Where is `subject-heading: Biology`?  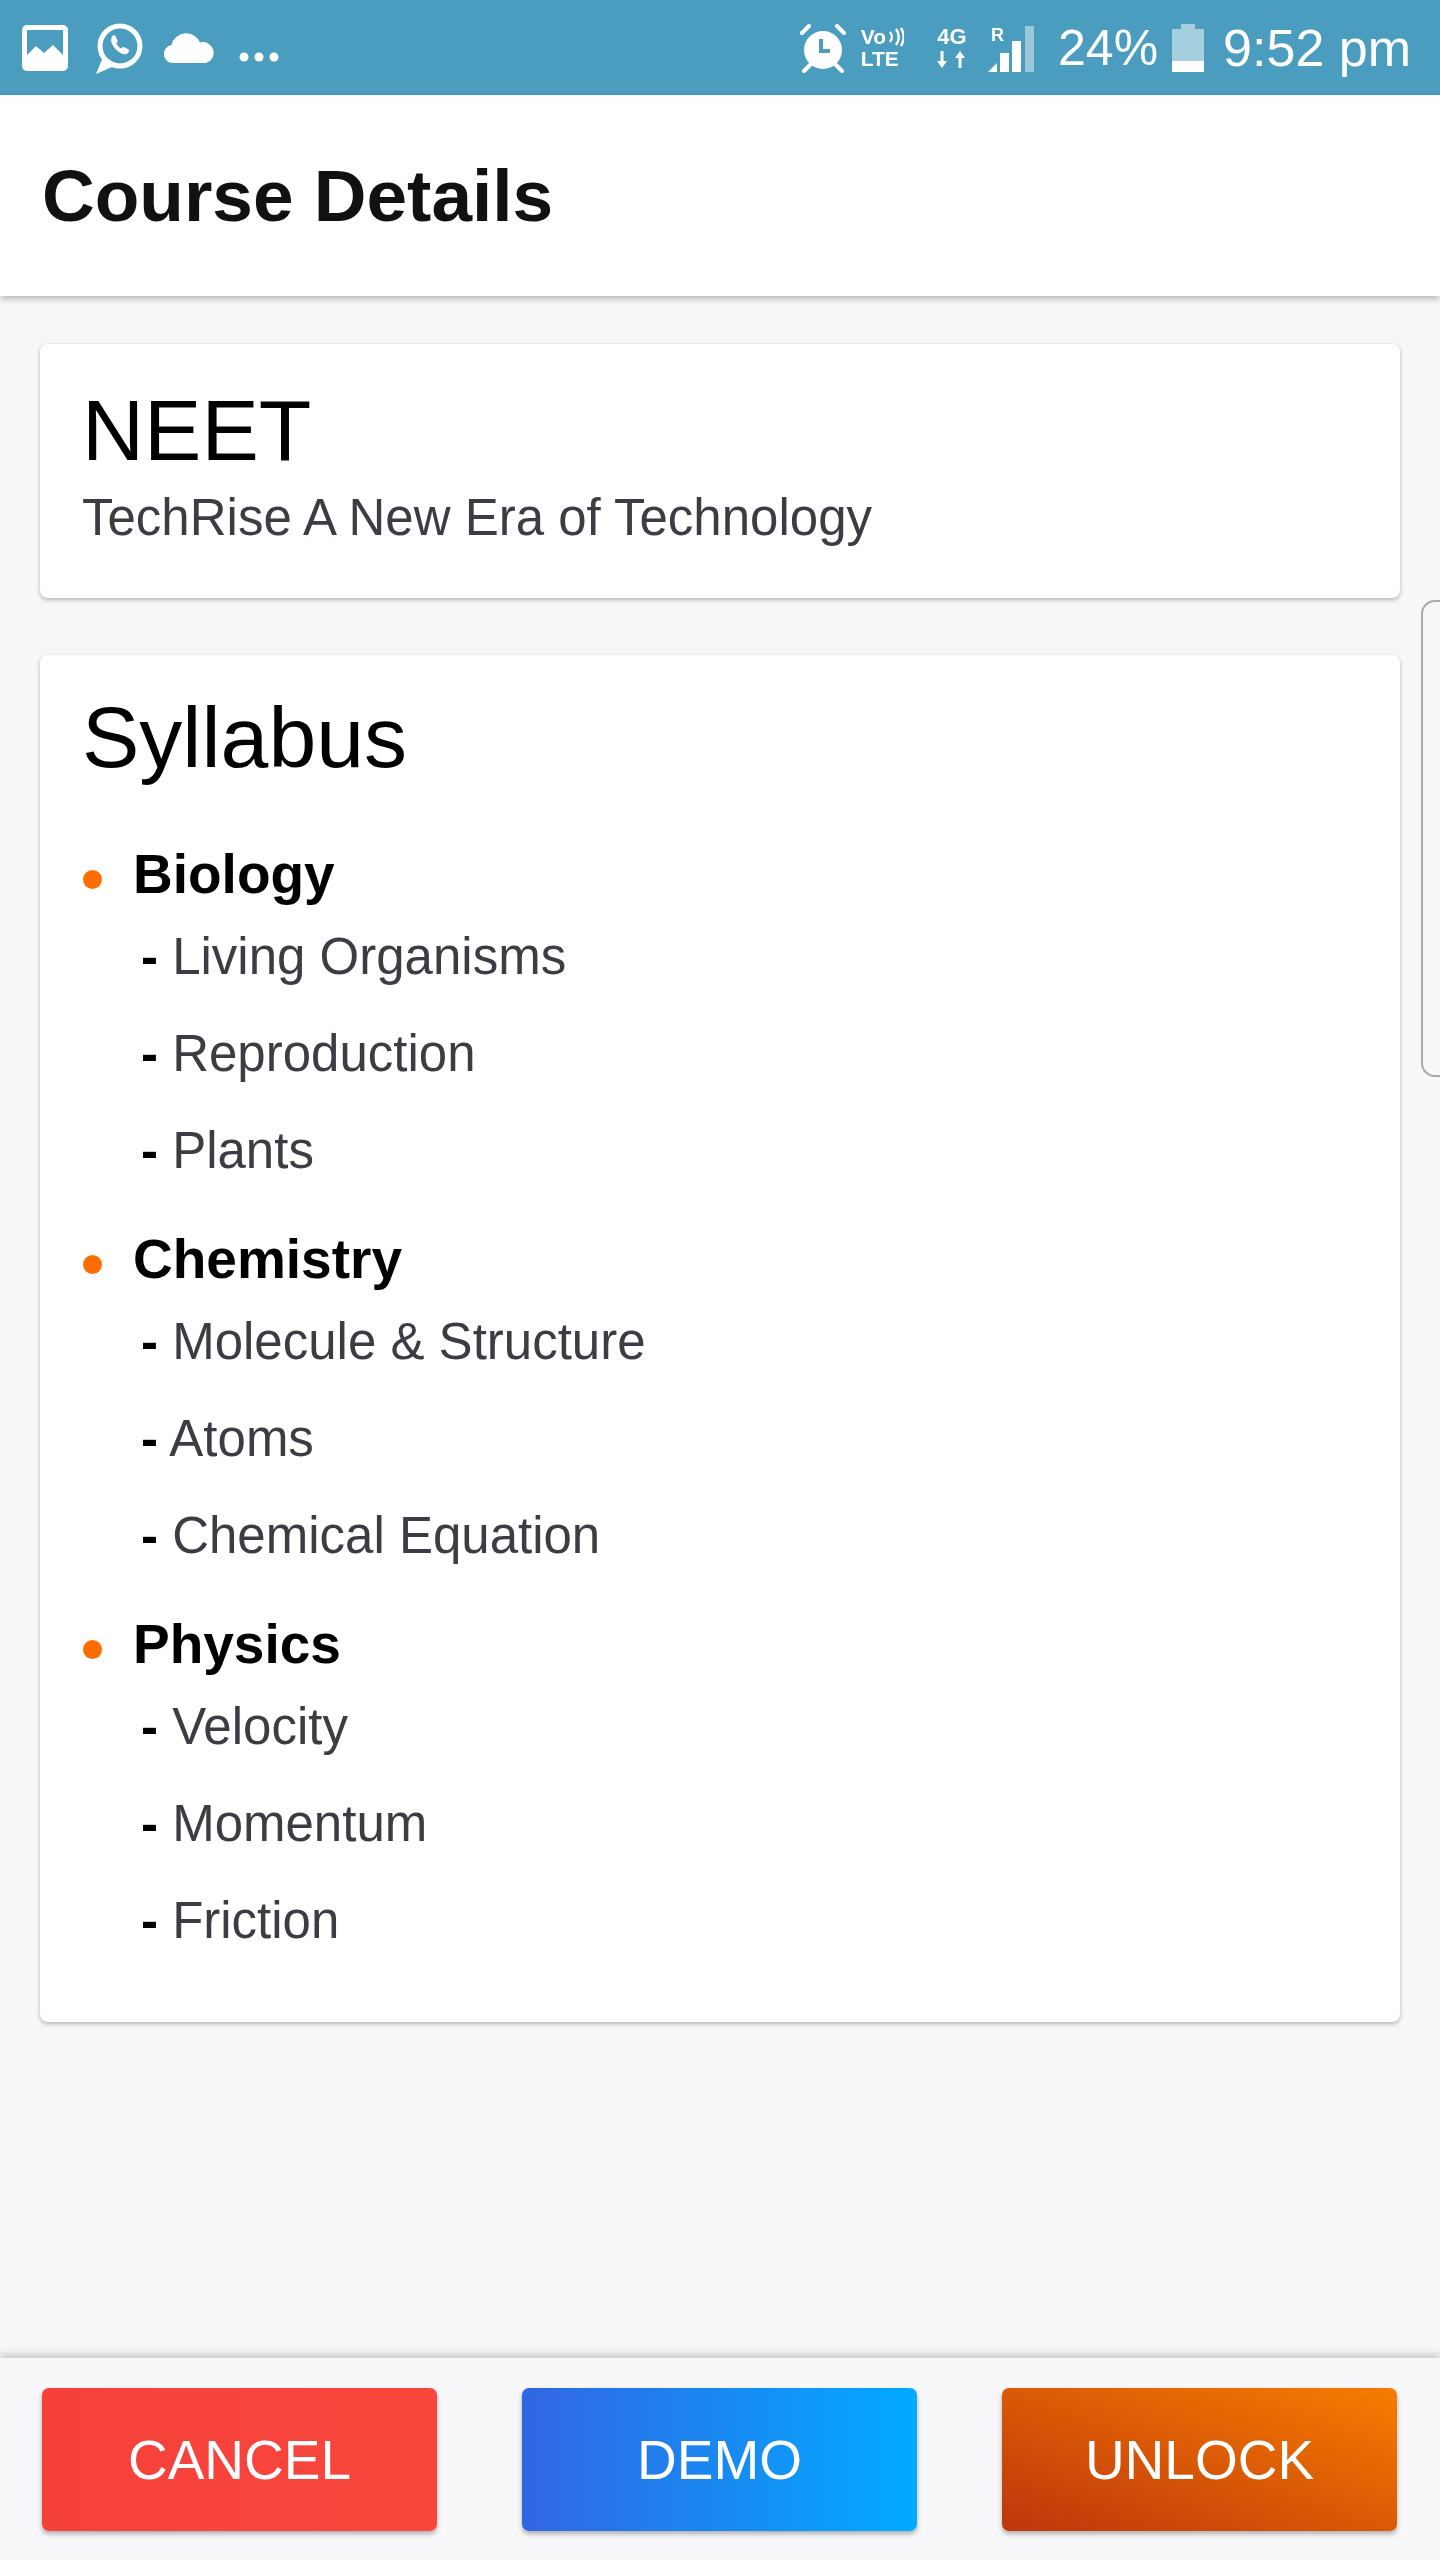
subject-heading: Biology is located at coordinates (234, 874).